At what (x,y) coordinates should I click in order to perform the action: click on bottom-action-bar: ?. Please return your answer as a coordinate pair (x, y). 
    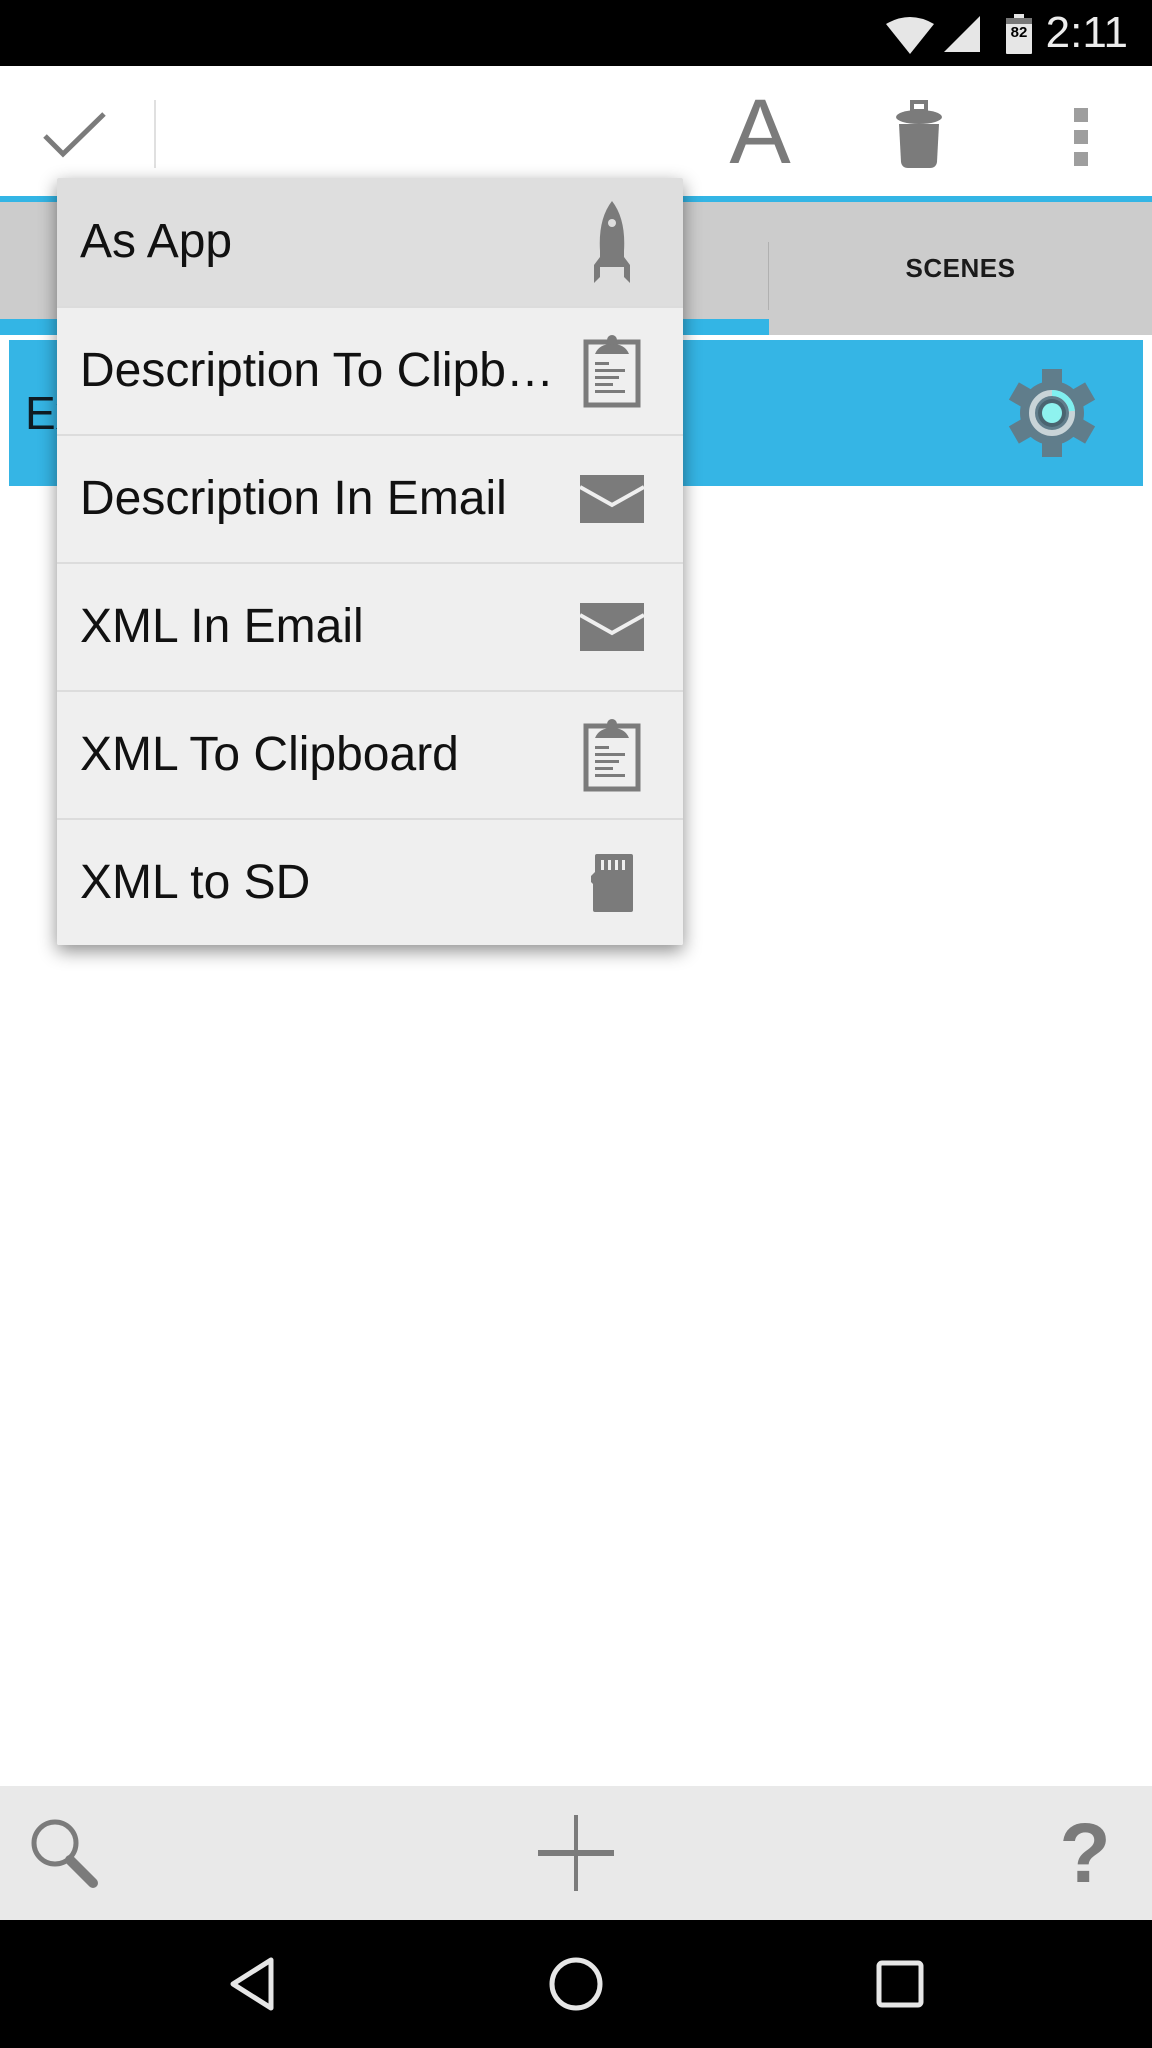
    Looking at the image, I should click on (576, 1853).